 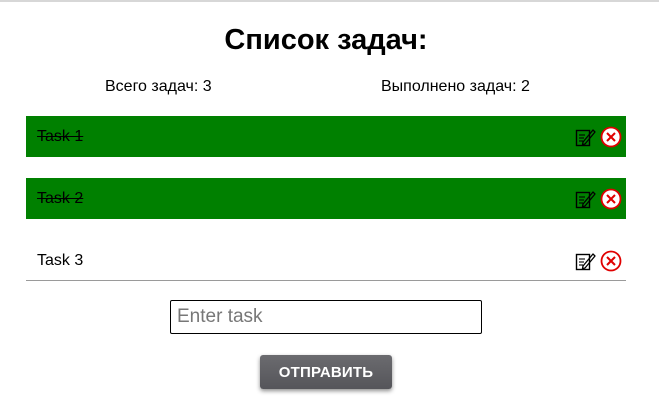 I want to click on task-input, so click(x=326, y=317).